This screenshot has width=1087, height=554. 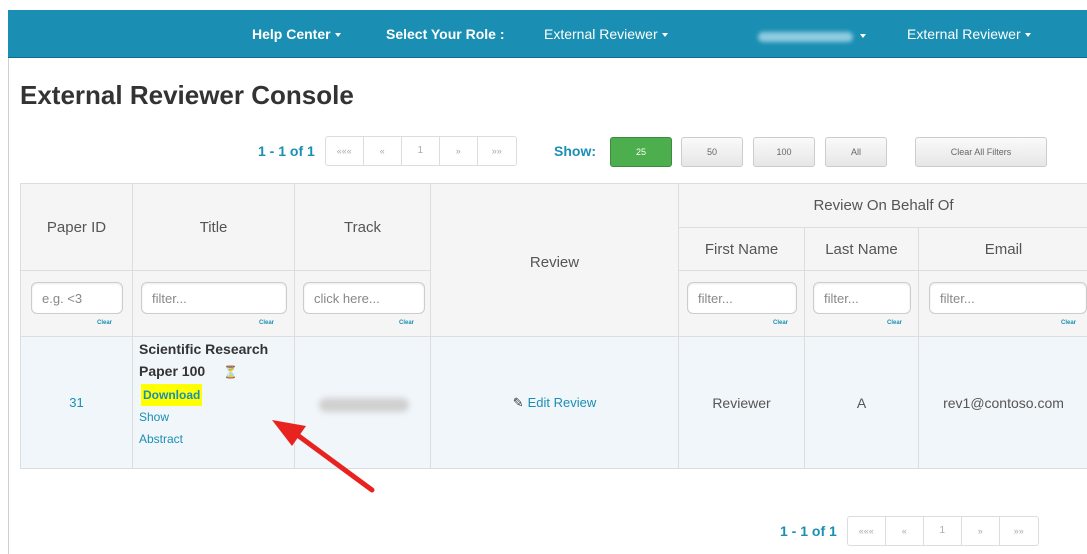 What do you see at coordinates (77, 227) in the screenshot?
I see `header-paper-id: Paper ID` at bounding box center [77, 227].